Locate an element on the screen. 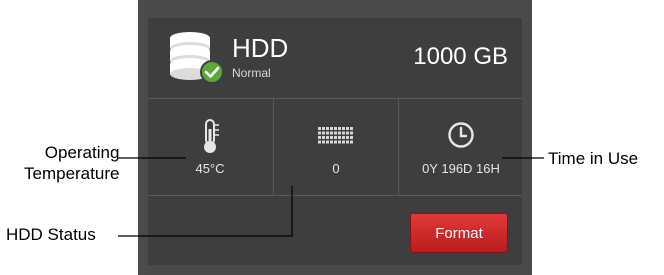 This screenshot has height=275, width=664. callout-operating-line-1: Operating is located at coordinates (82, 152).